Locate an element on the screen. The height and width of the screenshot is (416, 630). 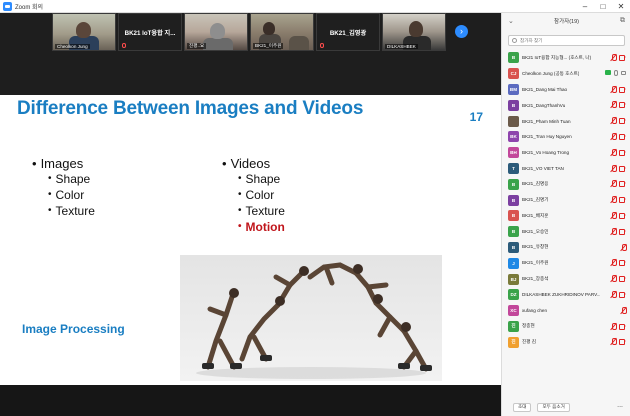
participant-name: BK21_이주원 is located at coordinates (535, 263).